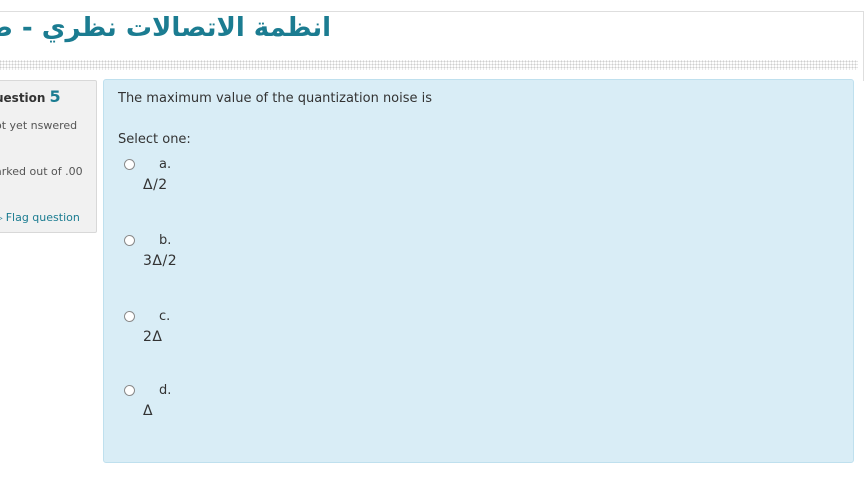 This screenshot has width=868, height=477. Describe the element at coordinates (274, 408) in the screenshot. I see `answer-option-d: d. Δ` at that location.